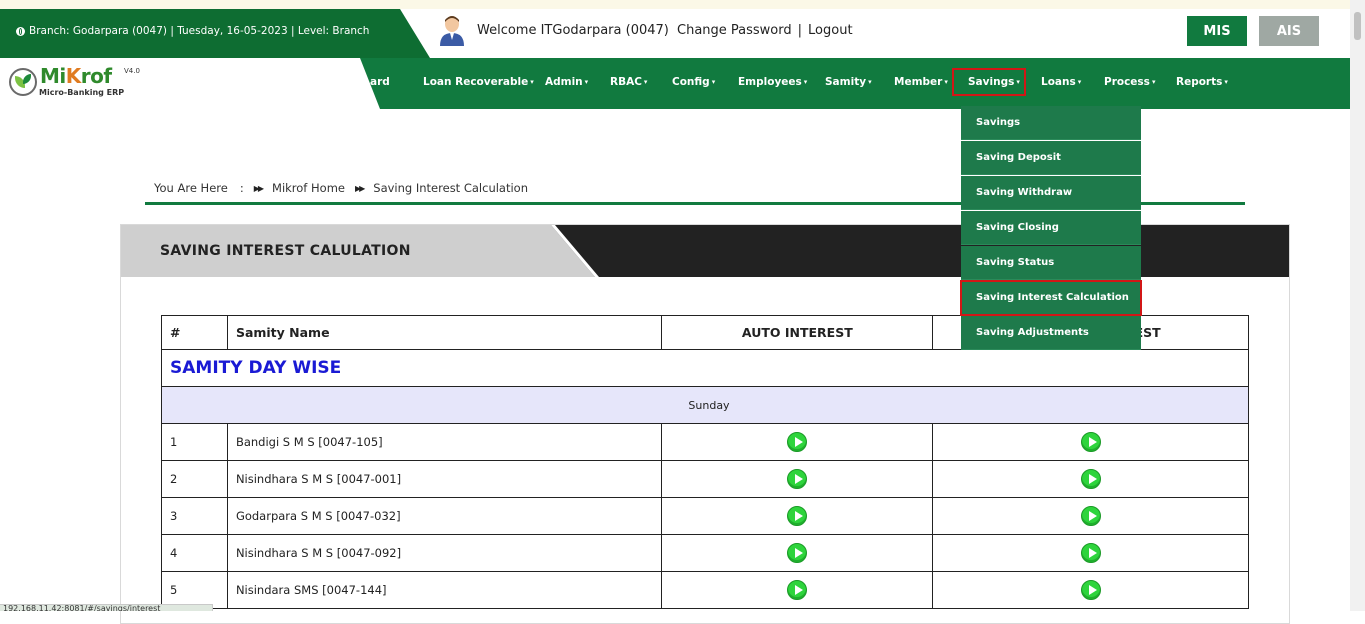 This screenshot has height=624, width=1365. Describe the element at coordinates (1051, 158) in the screenshot. I see `menu-item-saving-deposit: Saving Deposit` at that location.